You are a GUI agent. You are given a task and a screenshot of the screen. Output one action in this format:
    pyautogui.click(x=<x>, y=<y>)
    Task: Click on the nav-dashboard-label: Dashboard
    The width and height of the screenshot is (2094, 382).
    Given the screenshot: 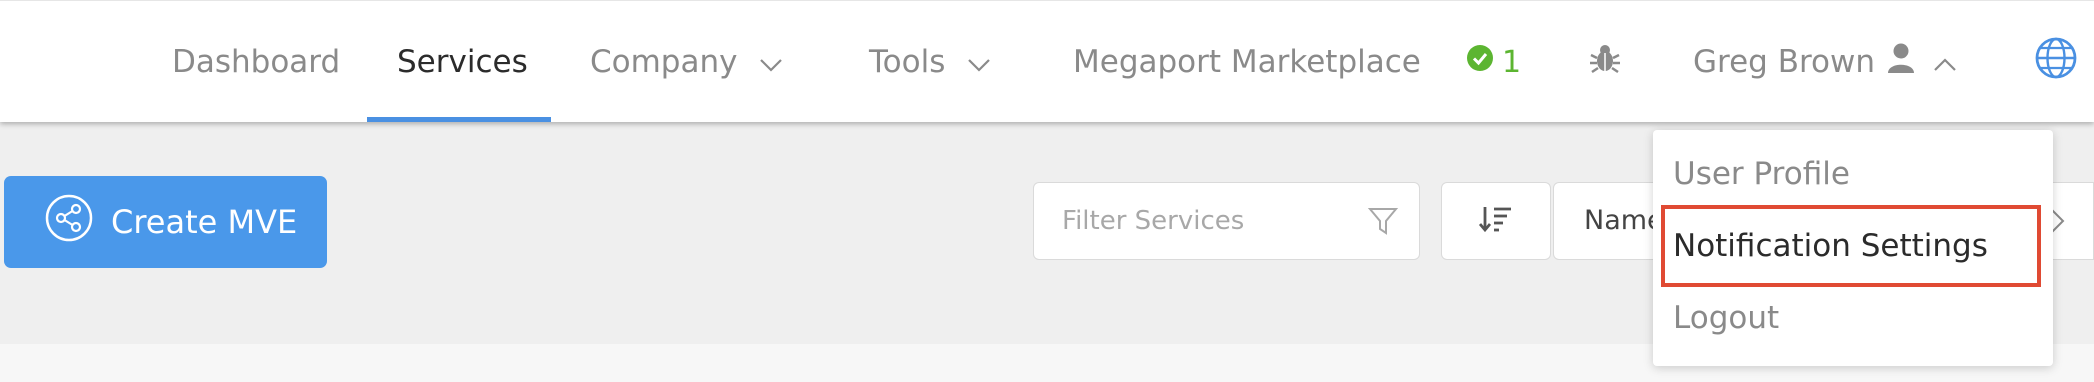 What is the action you would take?
    pyautogui.click(x=256, y=62)
    